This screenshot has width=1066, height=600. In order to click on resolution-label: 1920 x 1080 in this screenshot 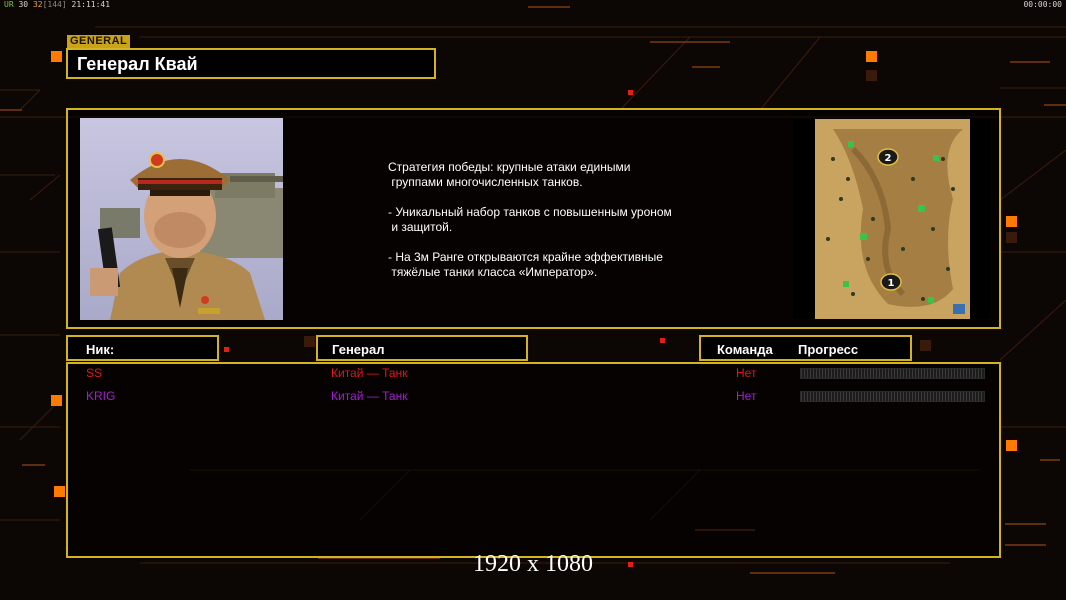, I will do `click(533, 564)`.